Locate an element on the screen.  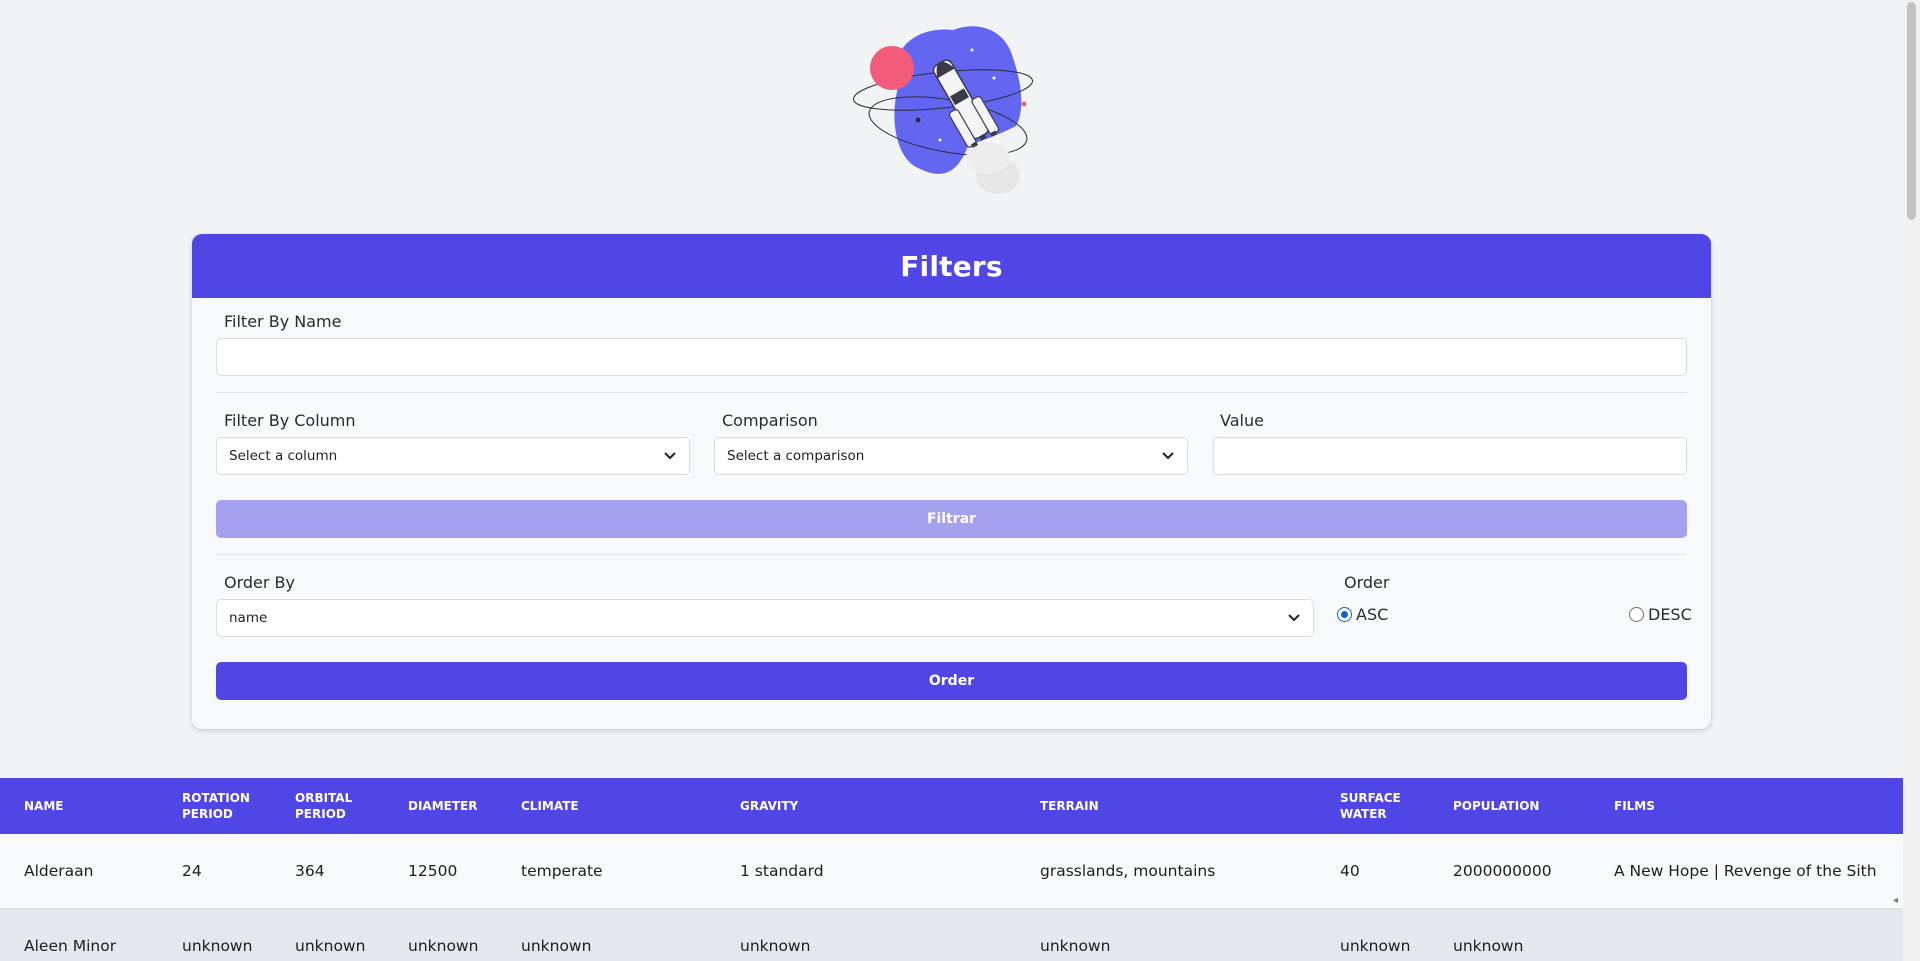
cell-rotation-period: 24 is located at coordinates (192, 871).